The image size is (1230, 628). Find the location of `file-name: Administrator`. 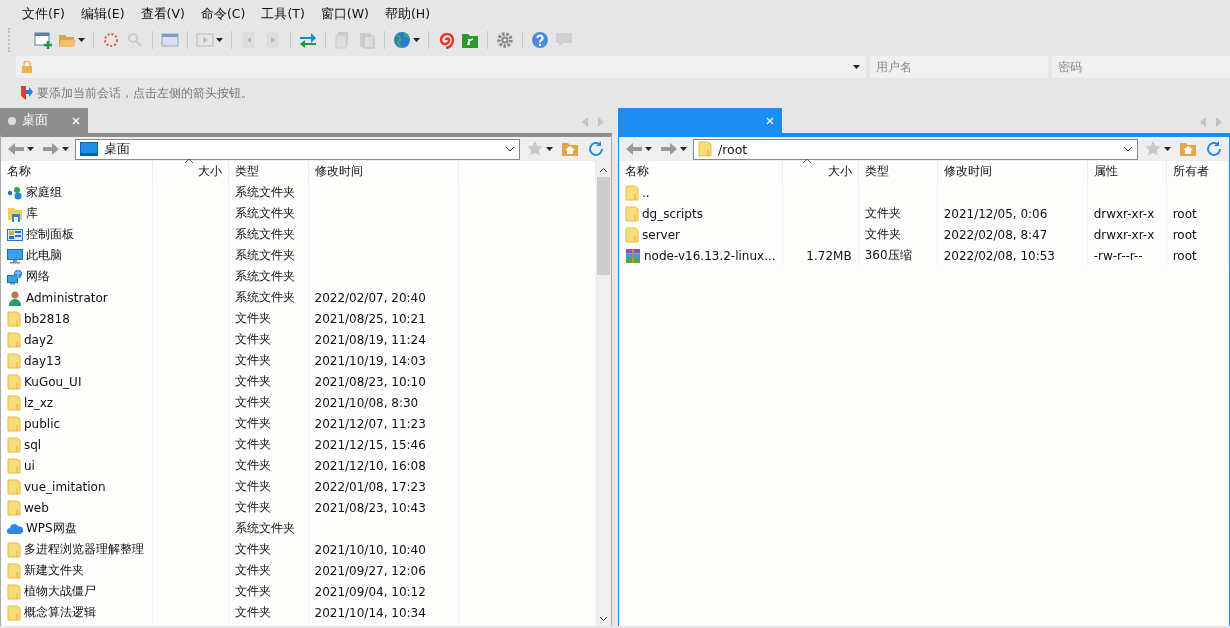

file-name: Administrator is located at coordinates (67, 297).